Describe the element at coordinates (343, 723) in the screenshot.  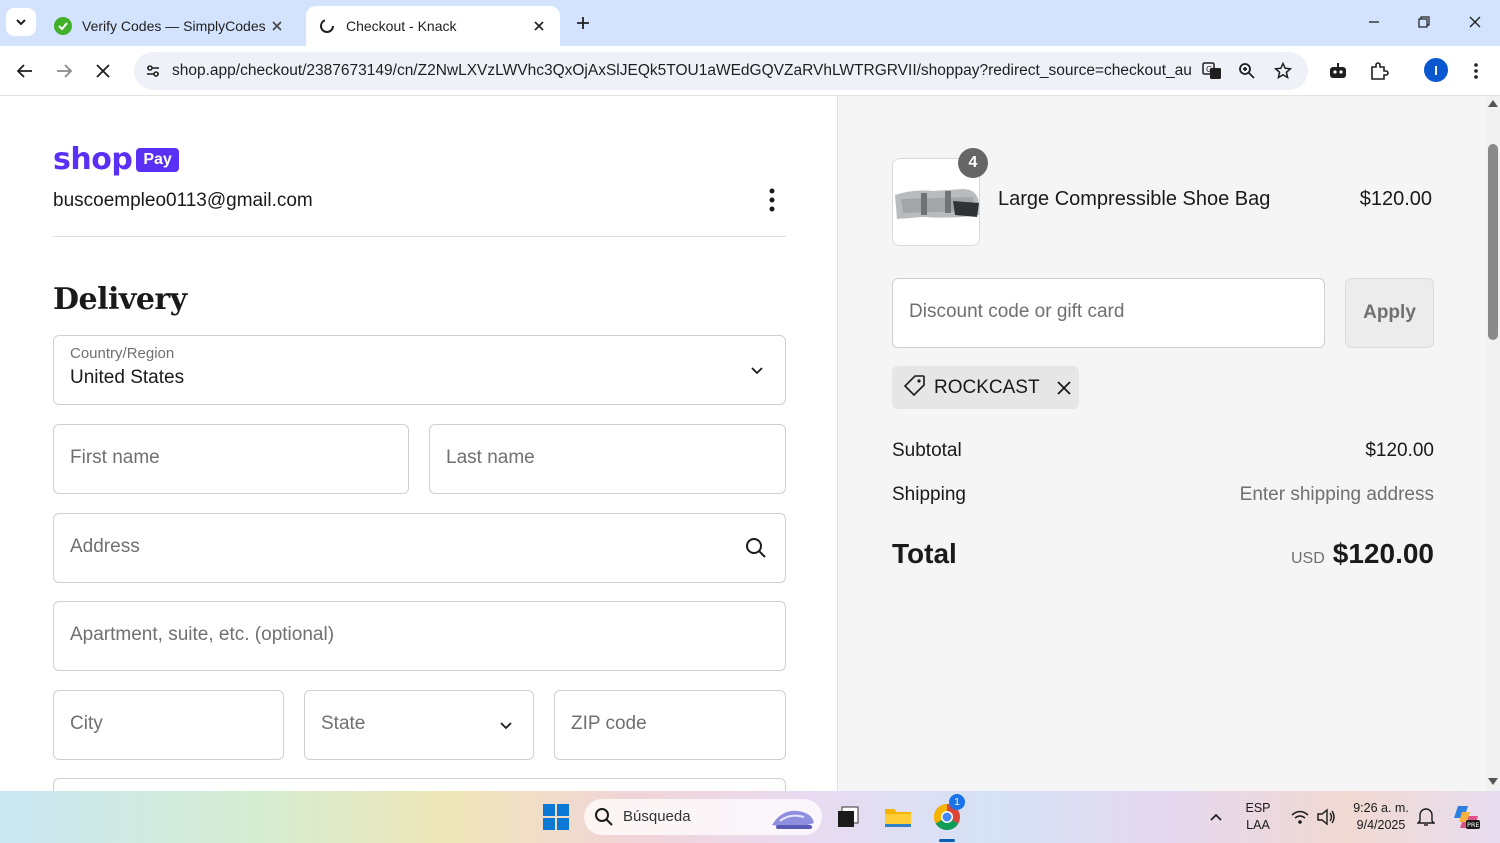
I see `state-placeholder: State` at that location.